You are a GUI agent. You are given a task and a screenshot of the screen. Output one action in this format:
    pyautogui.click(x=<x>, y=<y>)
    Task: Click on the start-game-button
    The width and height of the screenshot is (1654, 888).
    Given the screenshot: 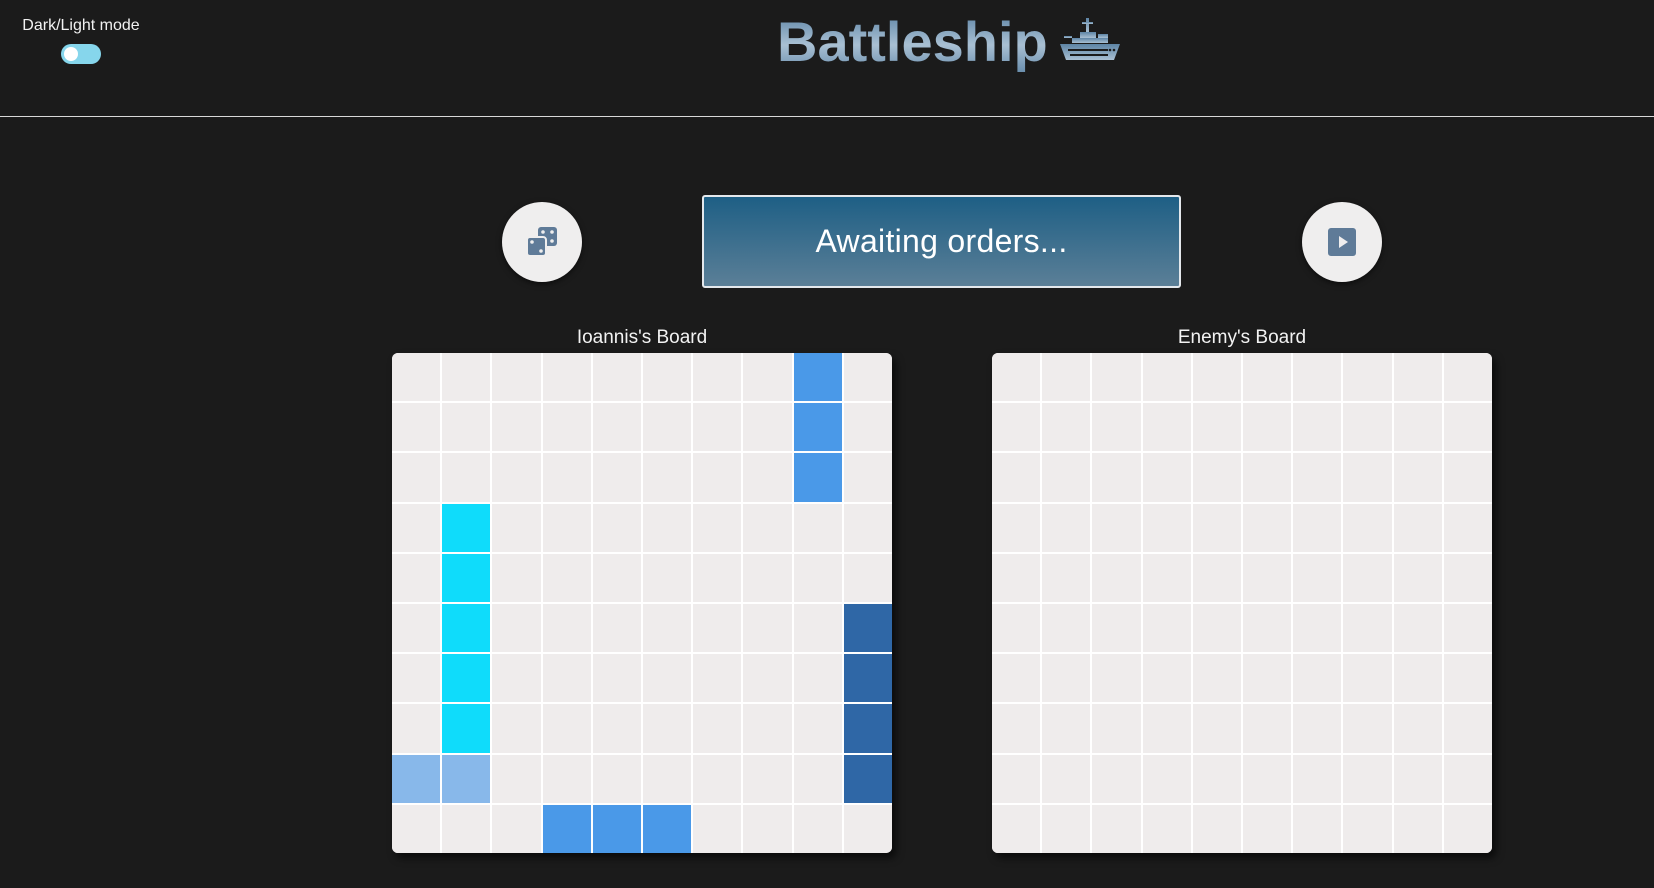 What is the action you would take?
    pyautogui.click(x=1342, y=242)
    